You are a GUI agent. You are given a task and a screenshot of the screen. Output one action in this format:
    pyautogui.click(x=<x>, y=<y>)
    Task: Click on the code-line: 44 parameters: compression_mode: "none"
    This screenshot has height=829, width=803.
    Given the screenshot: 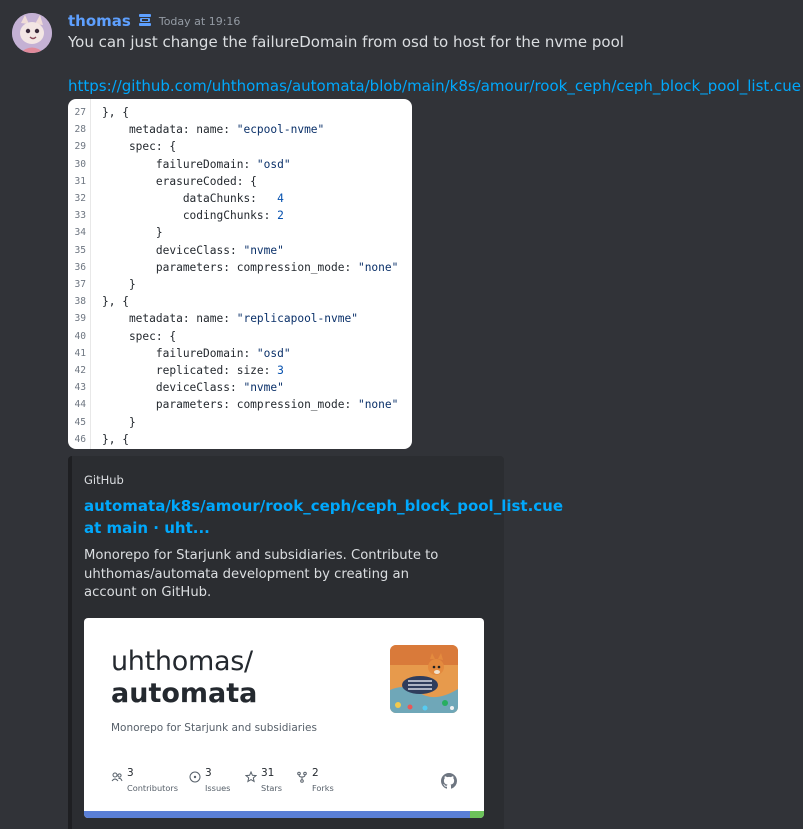 What is the action you would take?
    pyautogui.click(x=240, y=404)
    